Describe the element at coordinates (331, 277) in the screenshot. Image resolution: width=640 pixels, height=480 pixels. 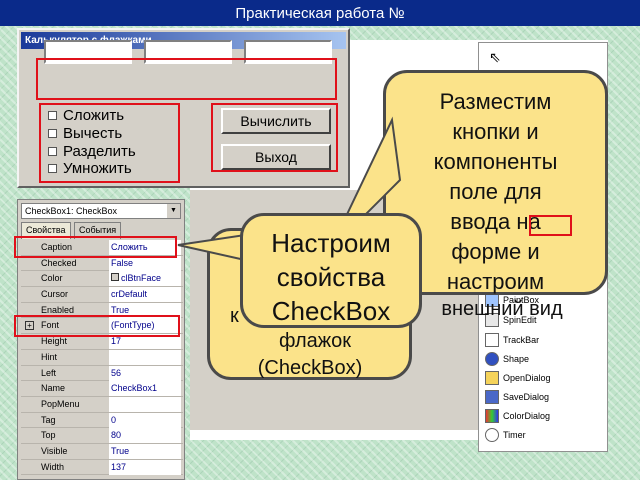
I see `callout-line: свойства` at that location.